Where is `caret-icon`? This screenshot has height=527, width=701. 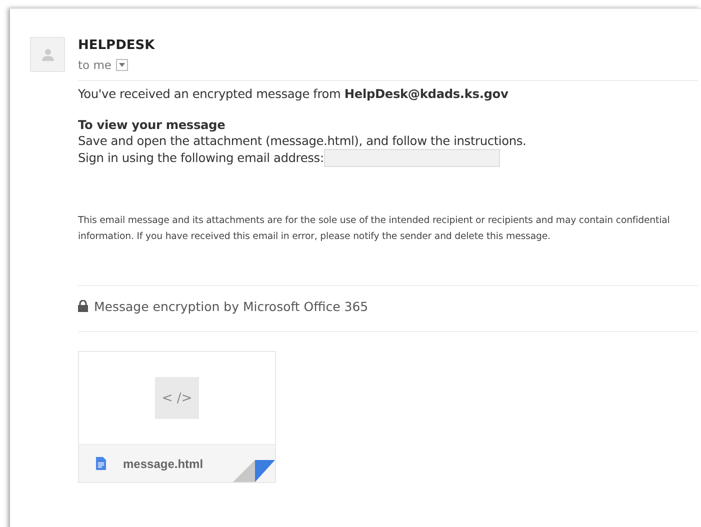
caret-icon is located at coordinates (122, 65).